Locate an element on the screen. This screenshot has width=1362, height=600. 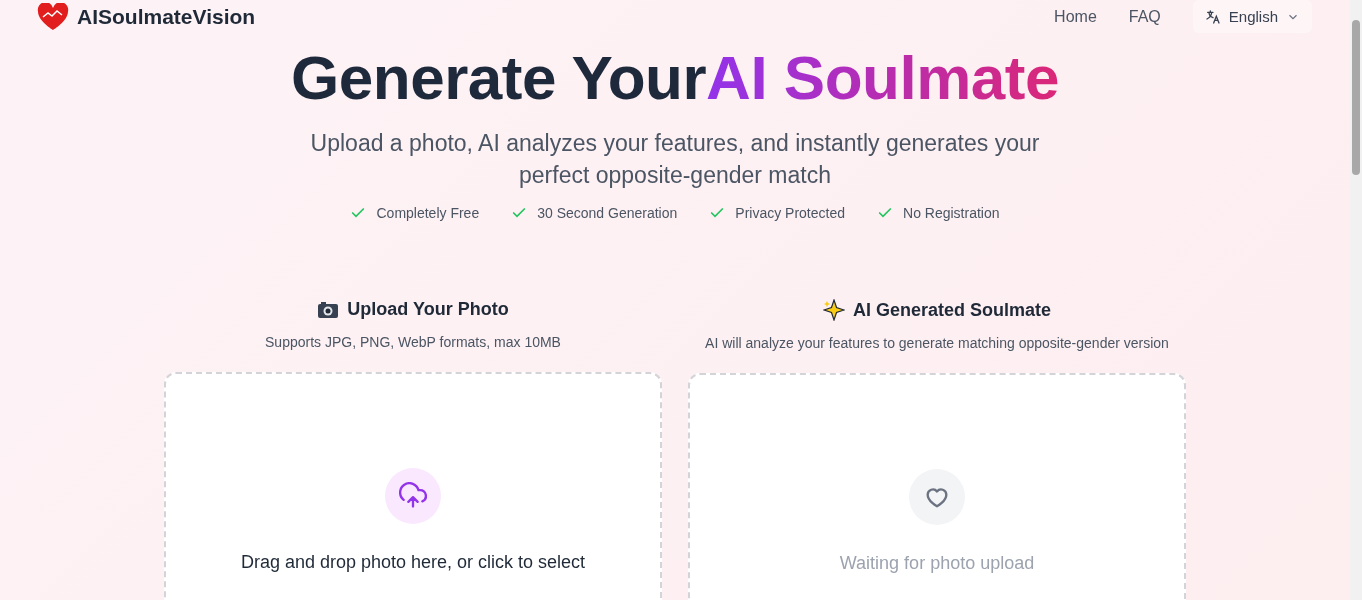
camera-icon is located at coordinates (328, 309).